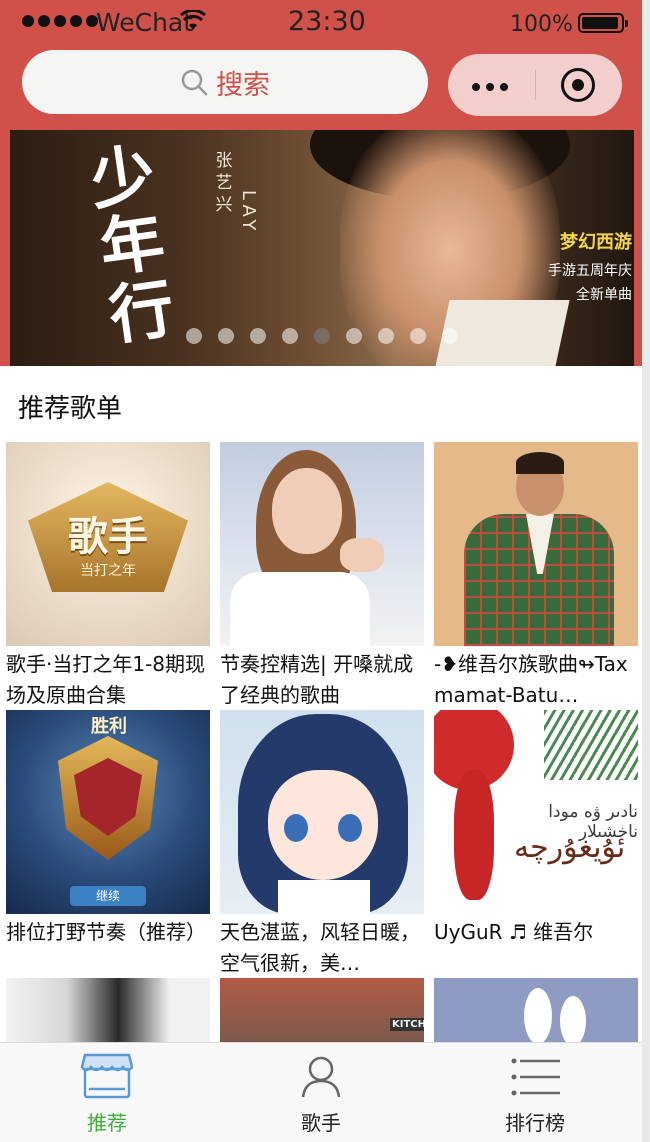  I want to click on search-label: 搜索, so click(243, 85).